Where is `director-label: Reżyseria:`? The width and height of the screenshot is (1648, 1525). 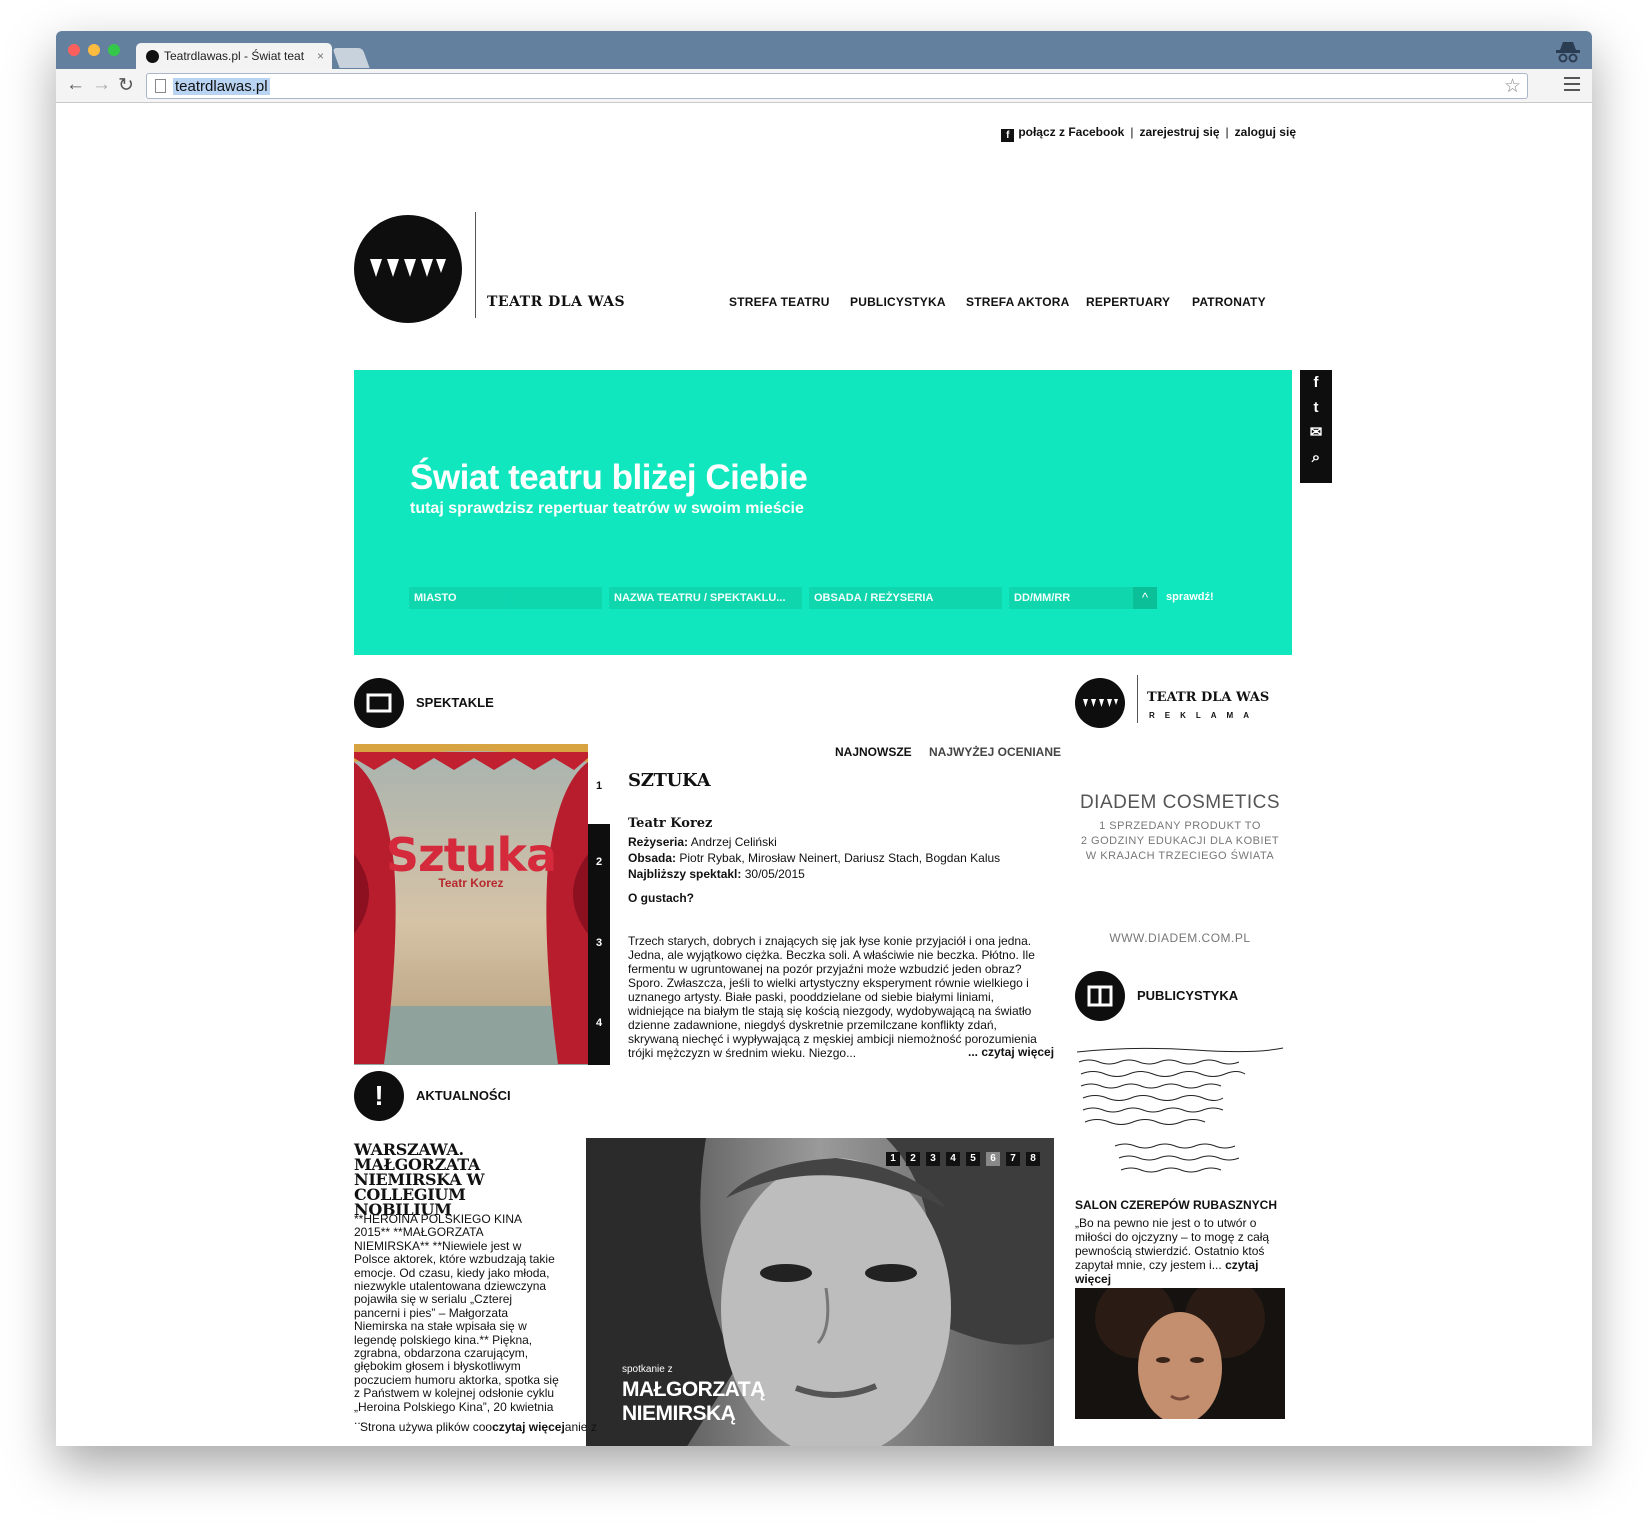
director-label: Reżyseria: is located at coordinates (658, 842).